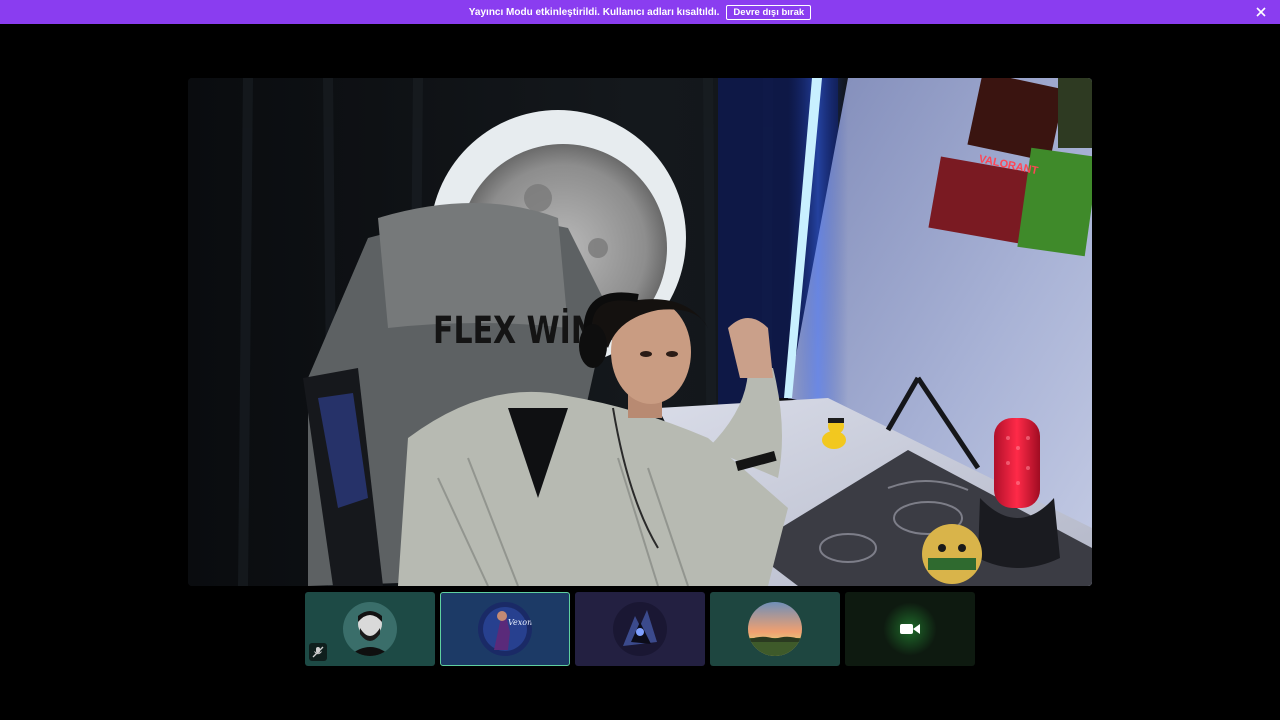  What do you see at coordinates (520, 622) in the screenshot?
I see `svg-text: Vexon` at bounding box center [520, 622].